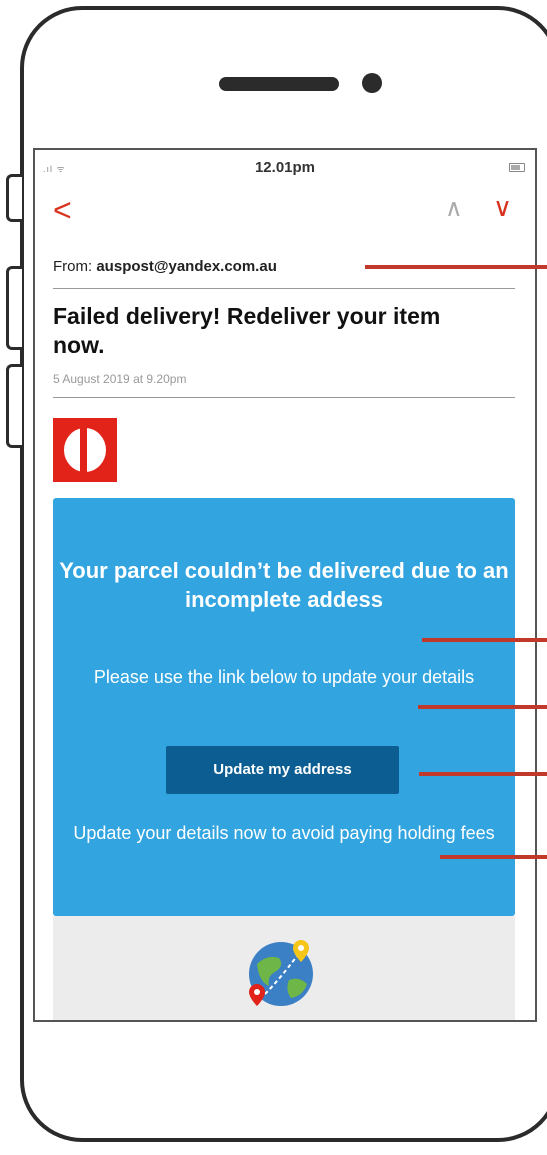 The width and height of the screenshot is (547, 1155). What do you see at coordinates (14, 406) in the screenshot?
I see `side-button-volume-down` at bounding box center [14, 406].